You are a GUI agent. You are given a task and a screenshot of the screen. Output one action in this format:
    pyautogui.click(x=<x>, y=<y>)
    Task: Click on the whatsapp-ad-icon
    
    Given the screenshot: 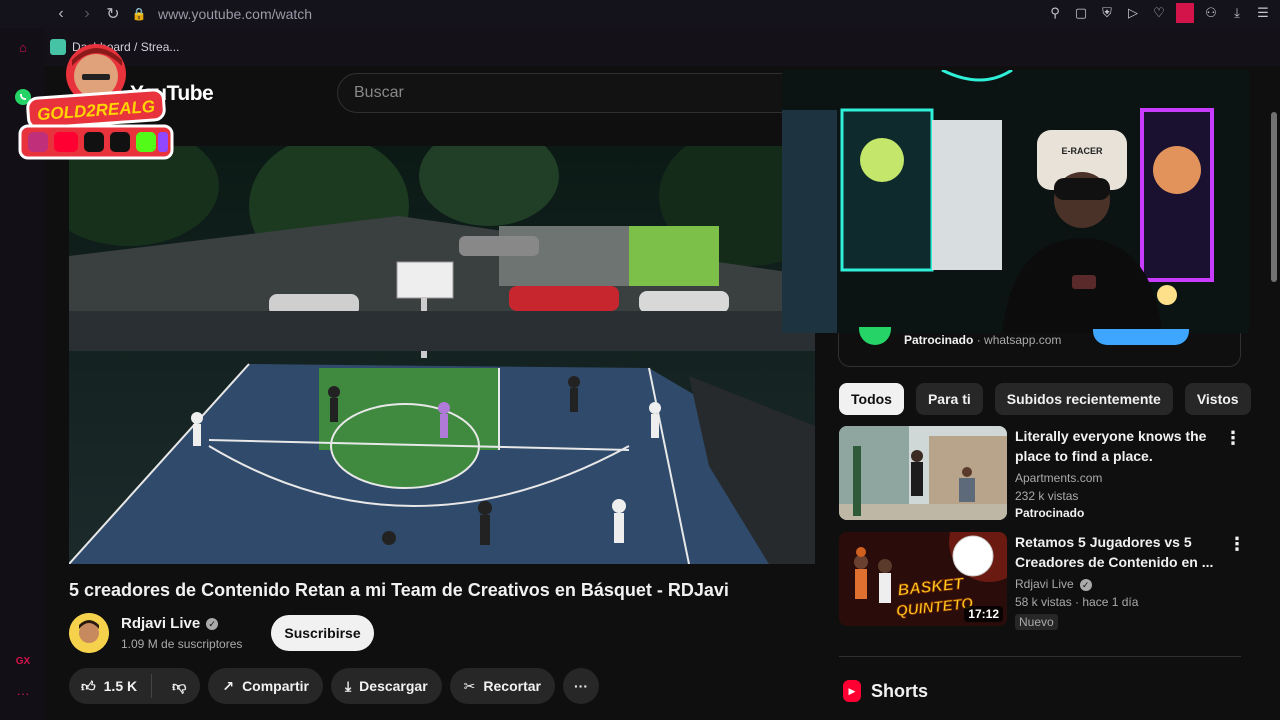 What is the action you would take?
    pyautogui.click(x=875, y=336)
    